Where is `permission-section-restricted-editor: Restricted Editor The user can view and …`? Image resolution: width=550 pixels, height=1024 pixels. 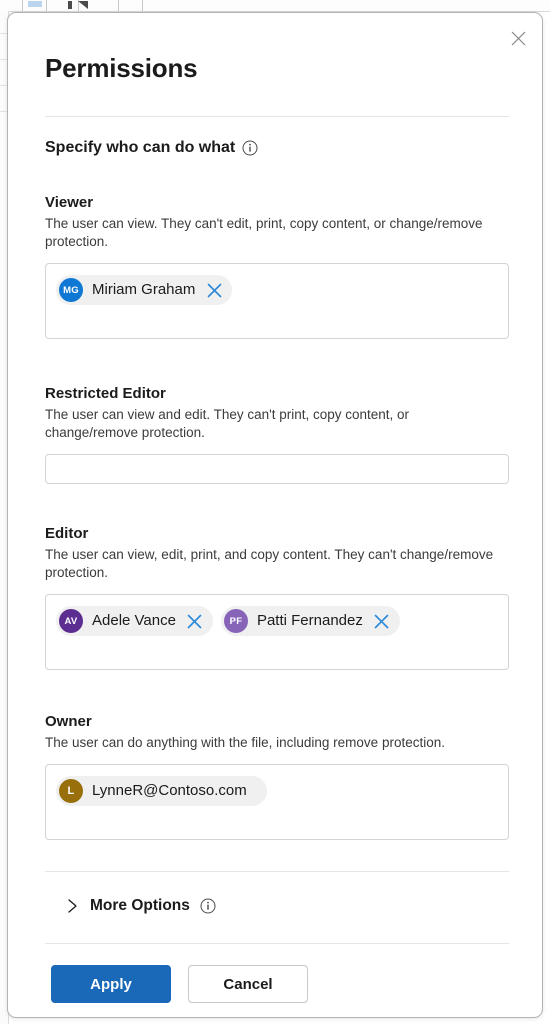 permission-section-restricted-editor: Restricted Editor The user can view and … is located at coordinates (277, 434).